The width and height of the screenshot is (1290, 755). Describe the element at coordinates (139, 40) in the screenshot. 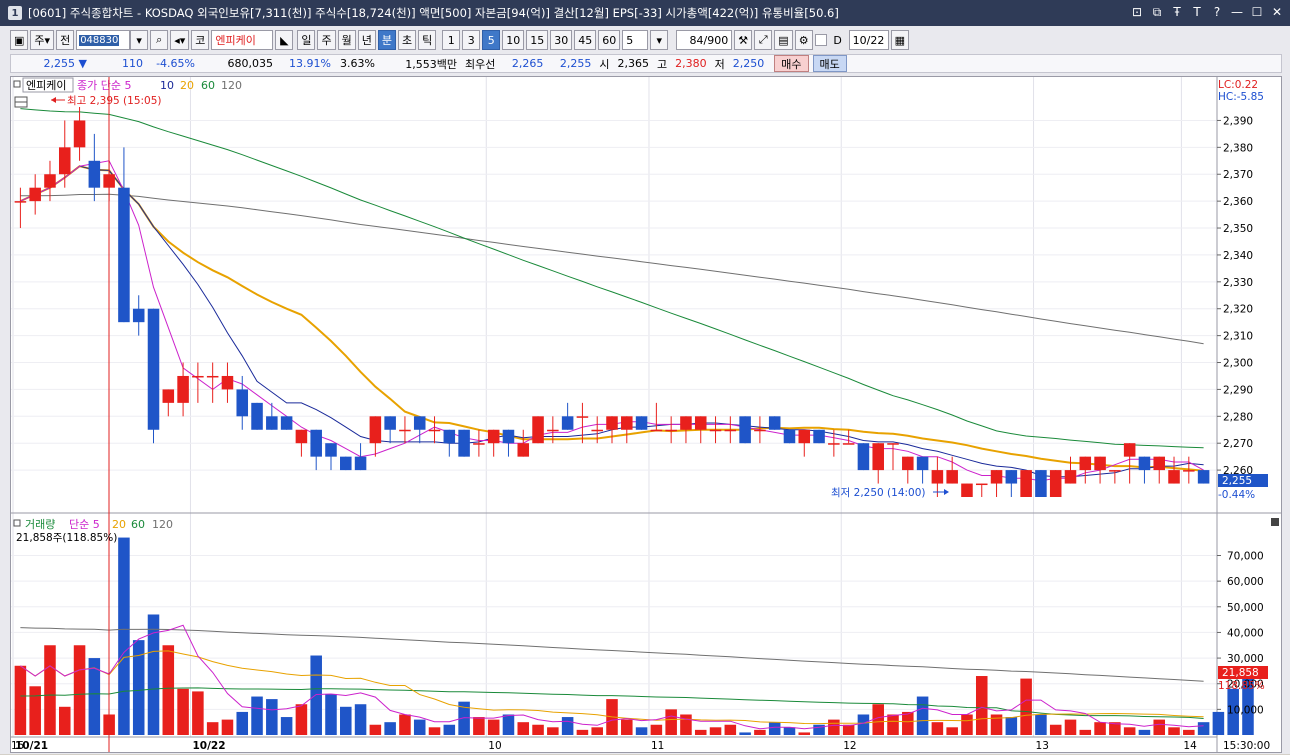

I see `code-dropdown-icon: ▾` at that location.